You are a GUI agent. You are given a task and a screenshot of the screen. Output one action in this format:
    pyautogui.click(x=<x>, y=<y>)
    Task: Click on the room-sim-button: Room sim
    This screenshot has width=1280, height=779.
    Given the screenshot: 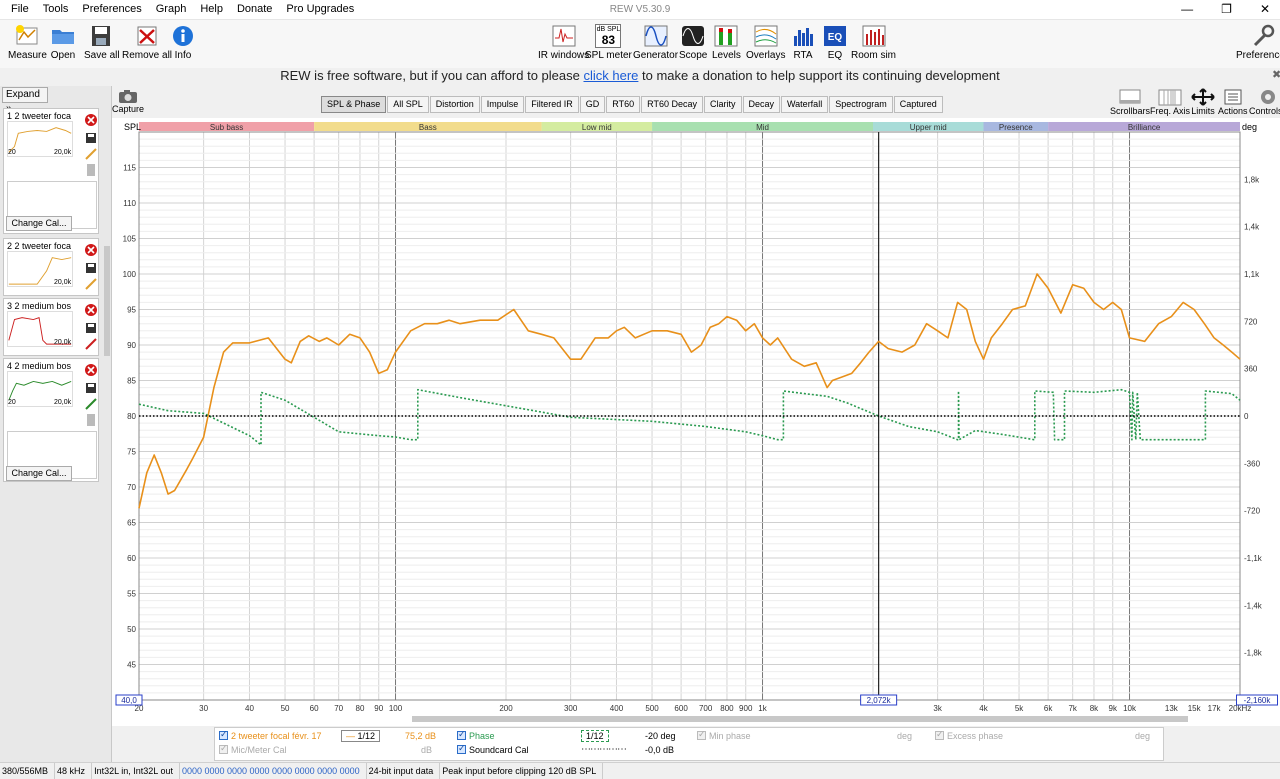 What is the action you would take?
    pyautogui.click(x=873, y=42)
    